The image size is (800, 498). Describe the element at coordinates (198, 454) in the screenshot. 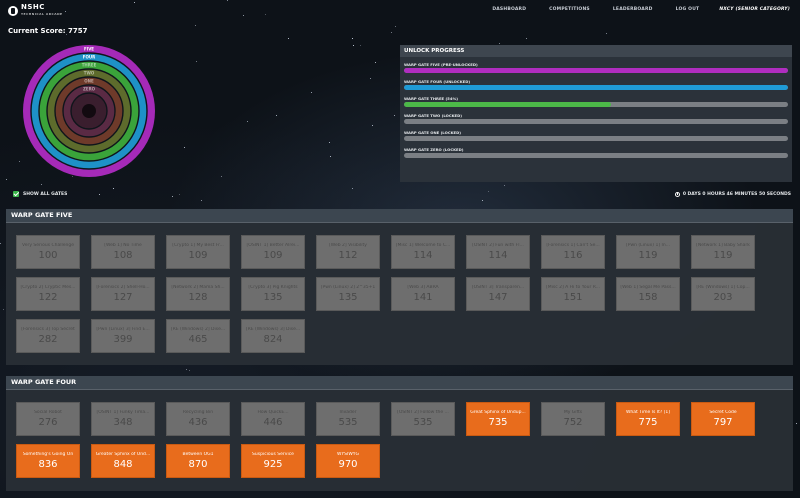

I see `challenge-name: Between OG1` at that location.